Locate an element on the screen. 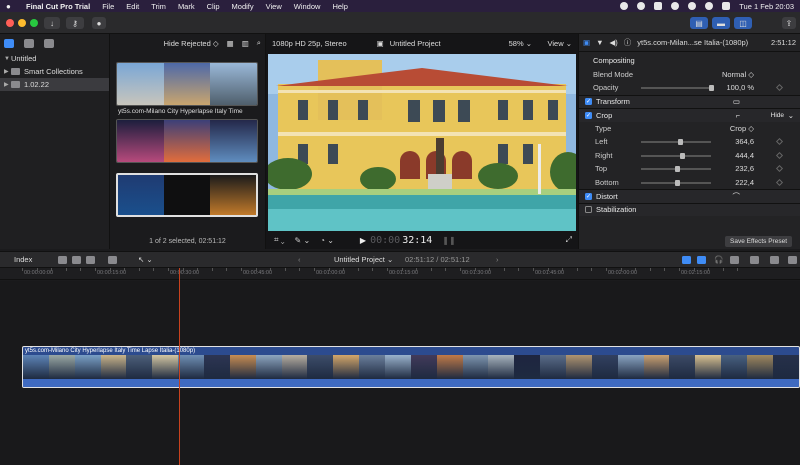  photos-audio-icon is located at coordinates (29, 43).